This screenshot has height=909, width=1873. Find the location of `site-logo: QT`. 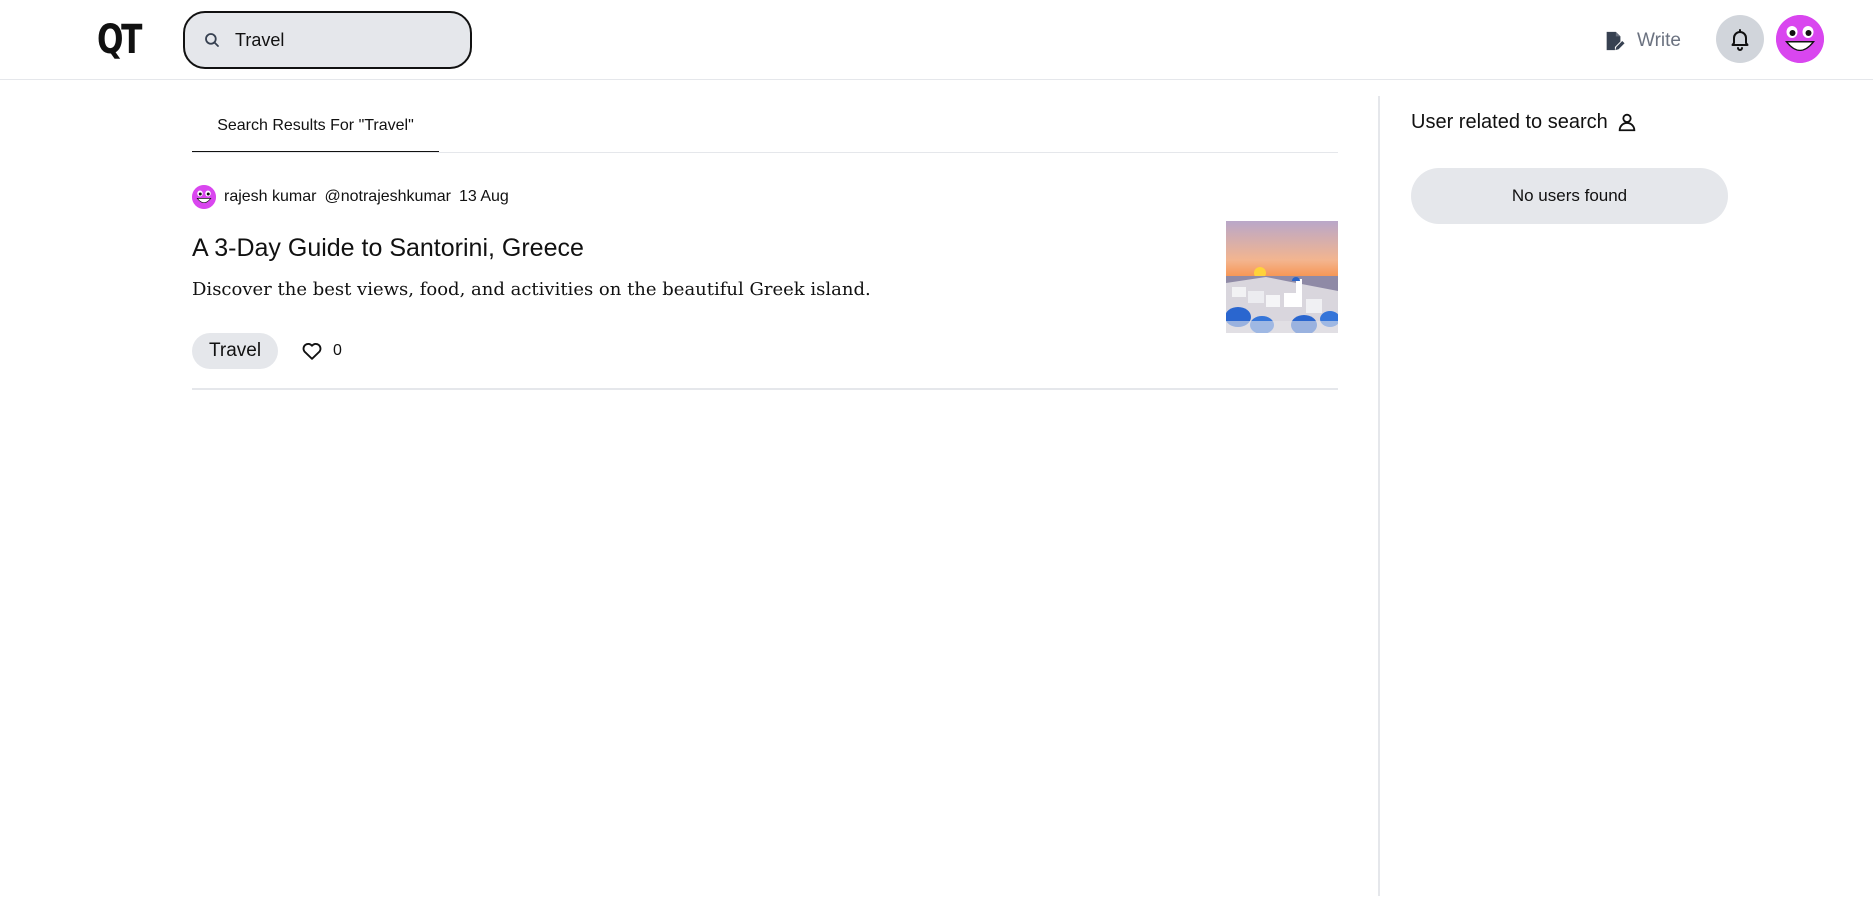

site-logo: QT is located at coordinates (119, 40).